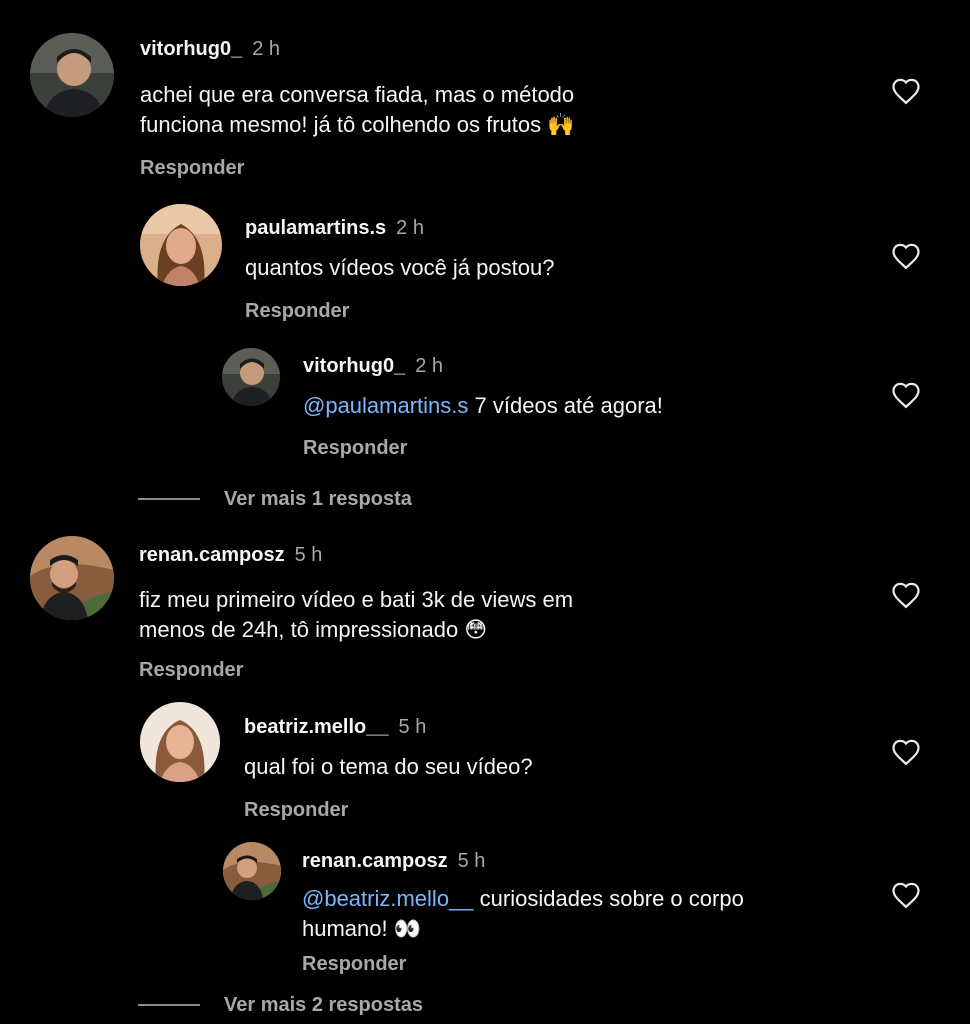  I want to click on view-more-replies-button: Ver mais 2 respostas, so click(298, 1005).